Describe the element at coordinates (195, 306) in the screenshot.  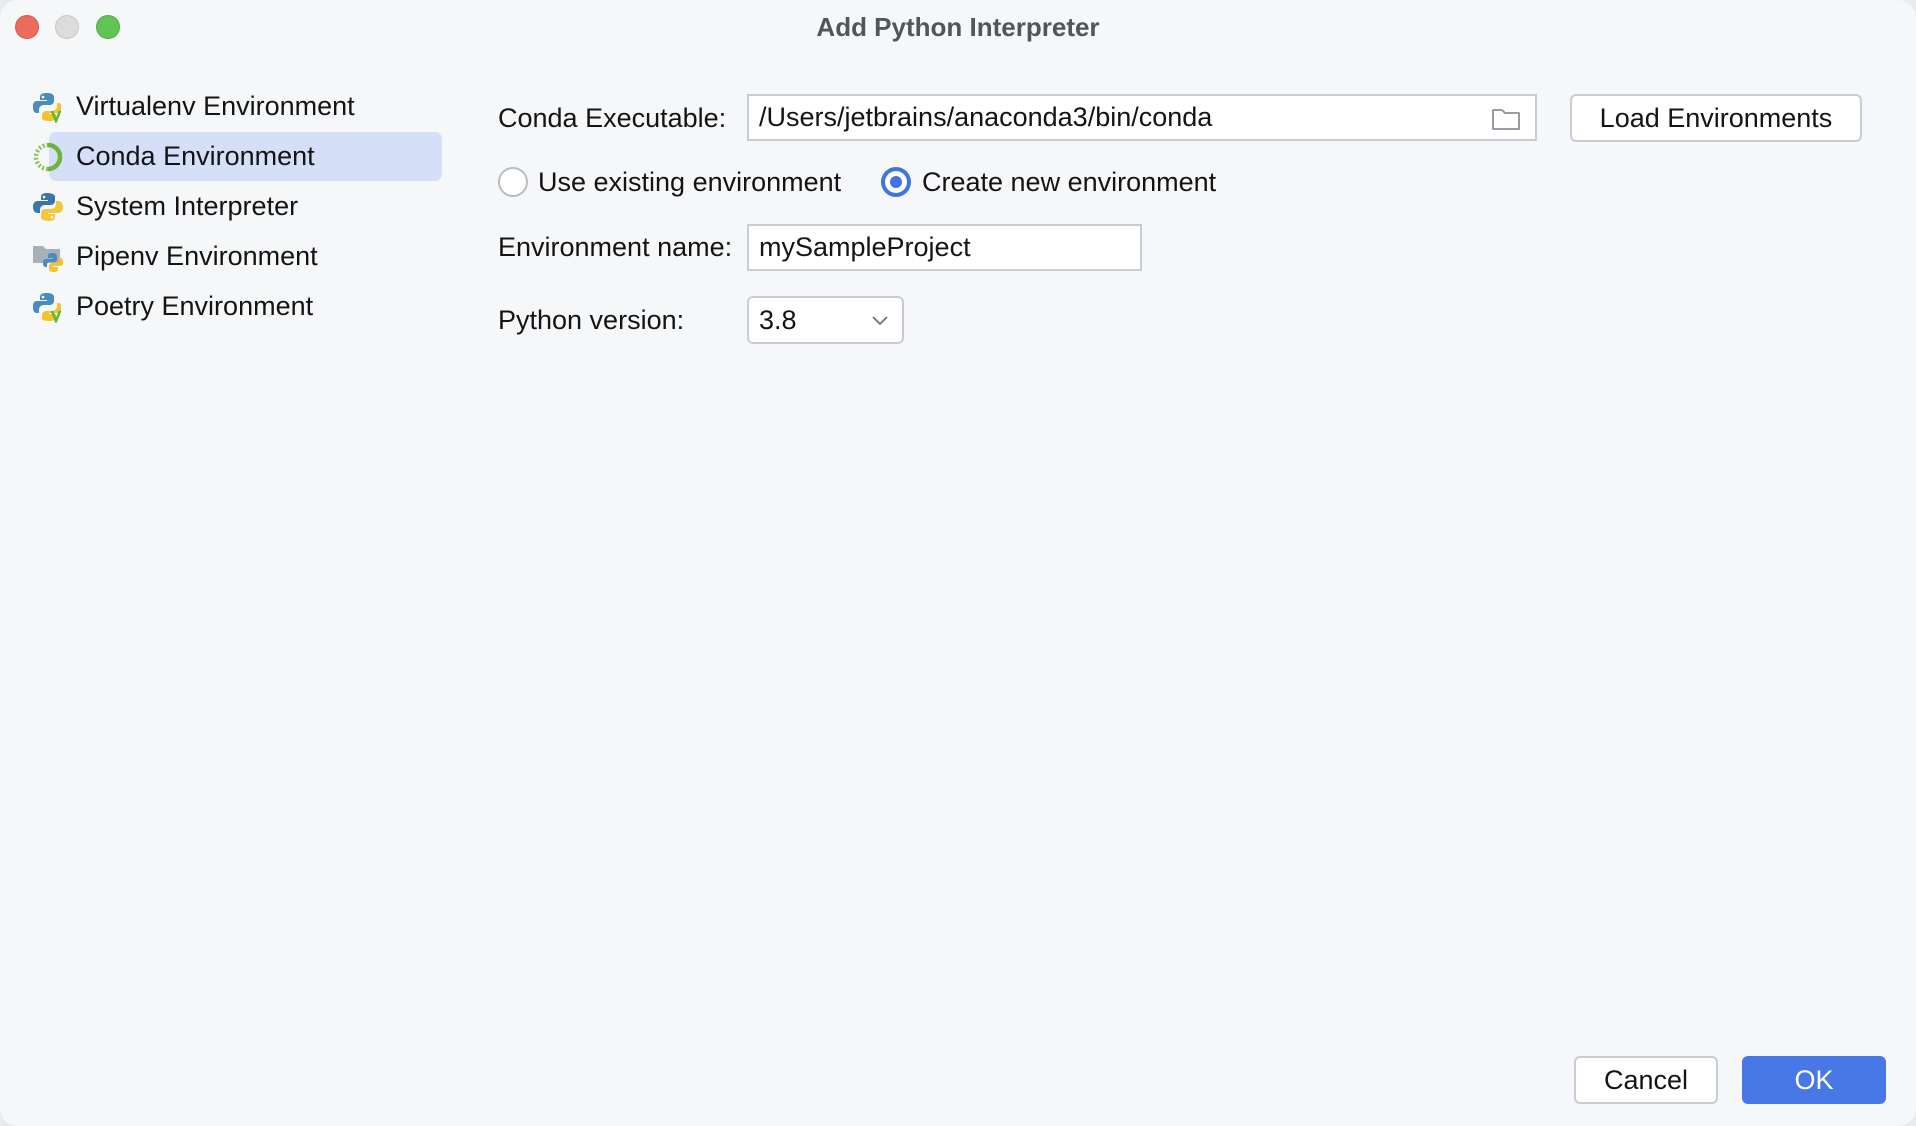
I see `sidebar-item-label: Poetry Environment` at that location.